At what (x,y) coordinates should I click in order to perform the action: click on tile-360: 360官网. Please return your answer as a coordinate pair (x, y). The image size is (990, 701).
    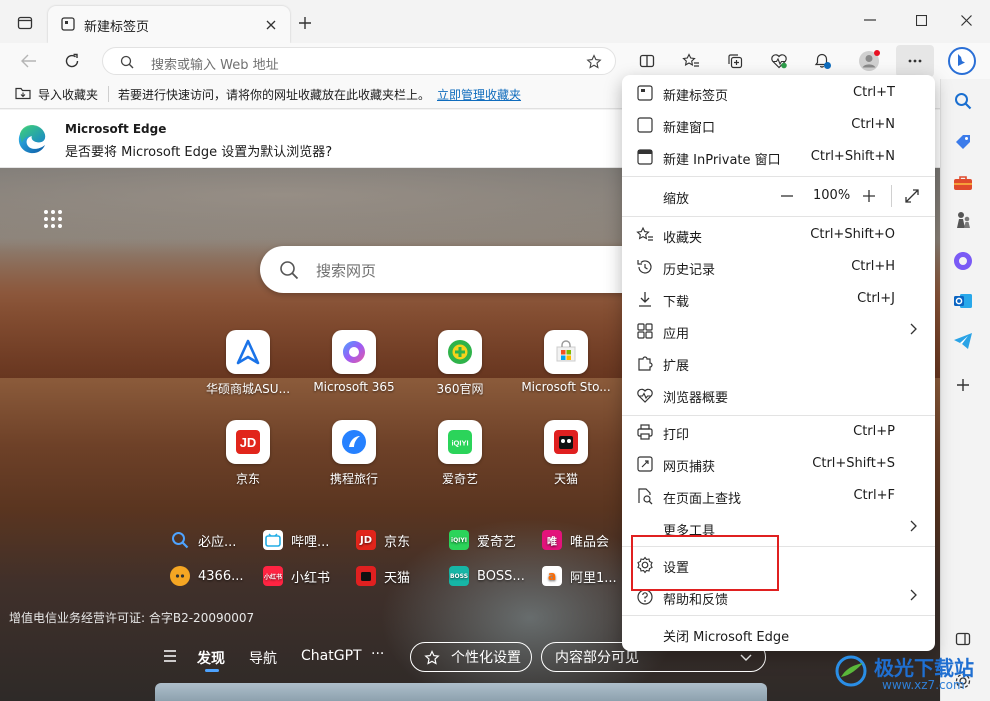
    Looking at the image, I should click on (460, 363).